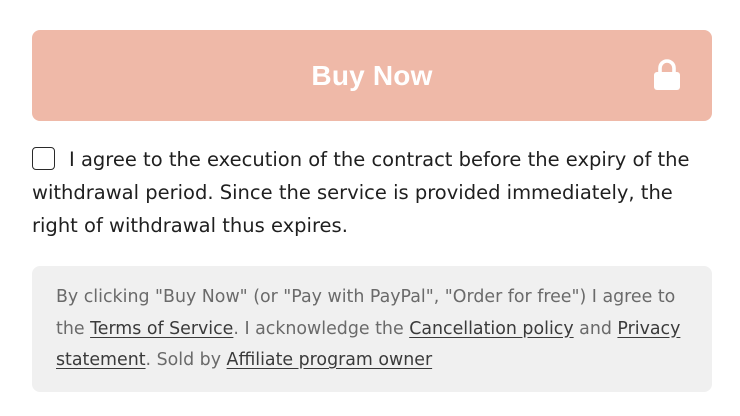  Describe the element at coordinates (186, 360) in the screenshot. I see `legal-text-mid3: . Sold by` at that location.